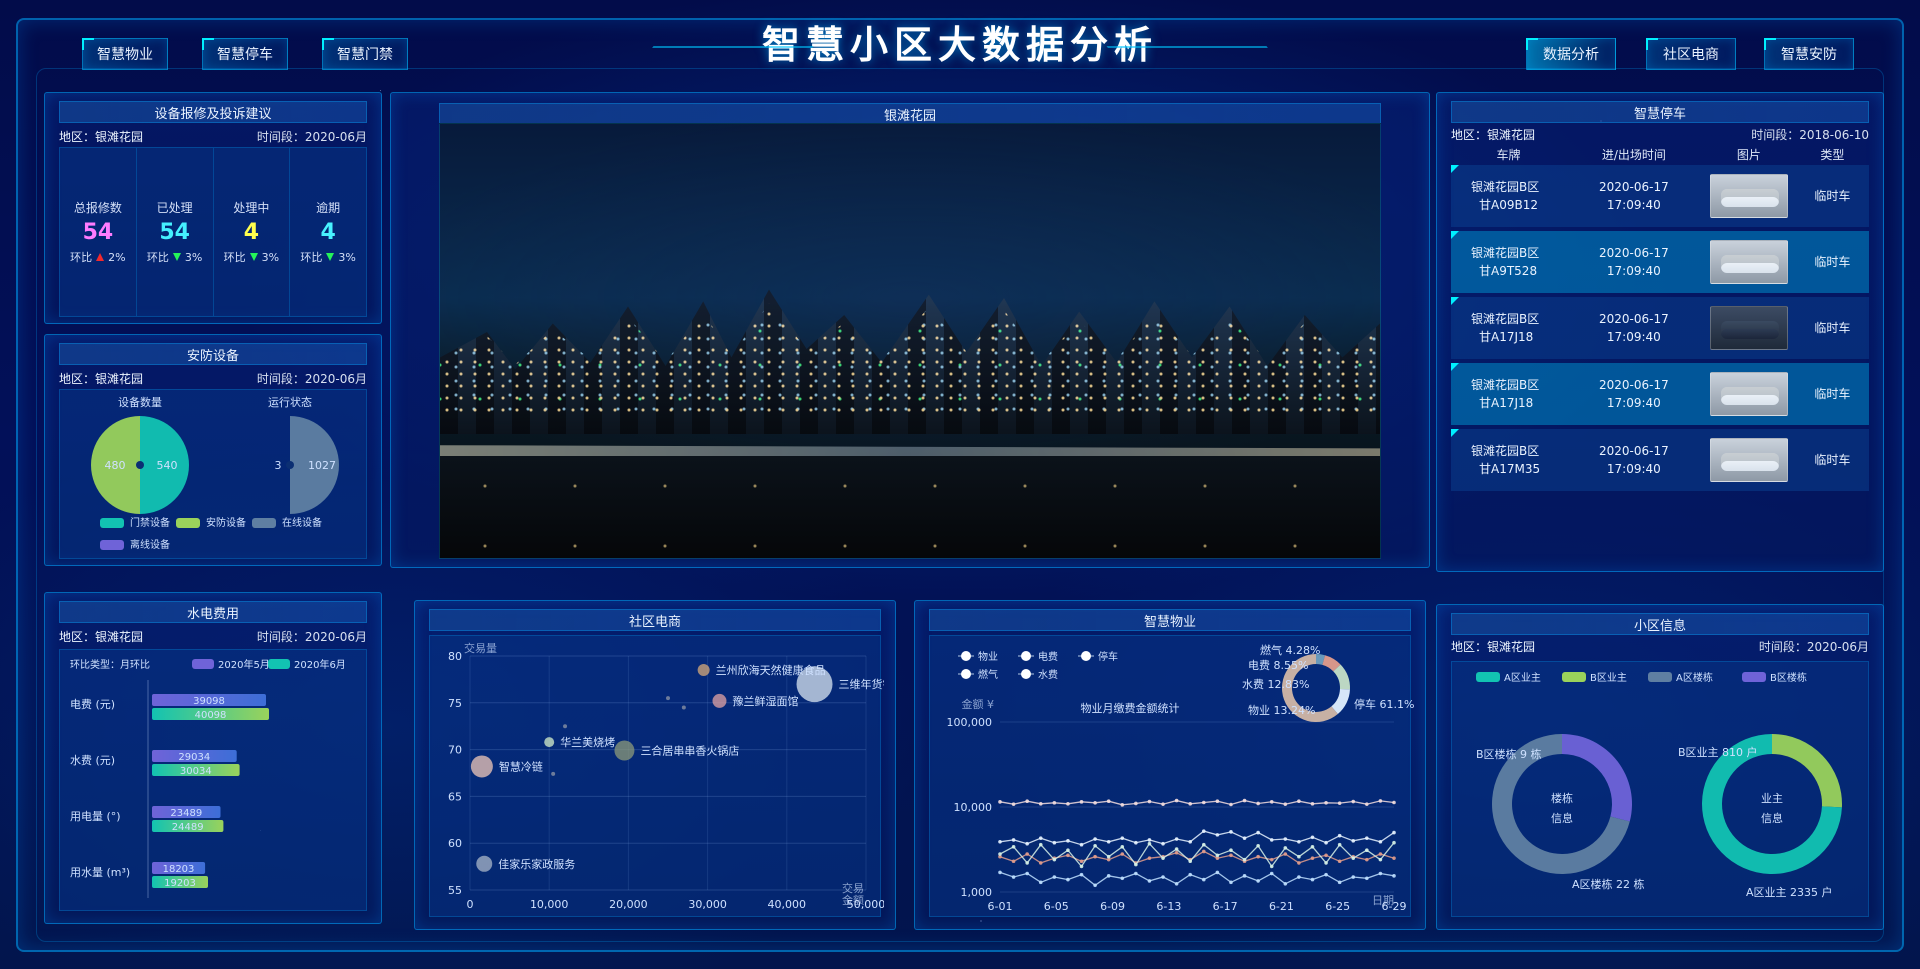 The width and height of the screenshot is (1920, 969). Describe the element at coordinates (1691, 54) in the screenshot. I see `nav-community-ecommerce: 社区电商` at that location.